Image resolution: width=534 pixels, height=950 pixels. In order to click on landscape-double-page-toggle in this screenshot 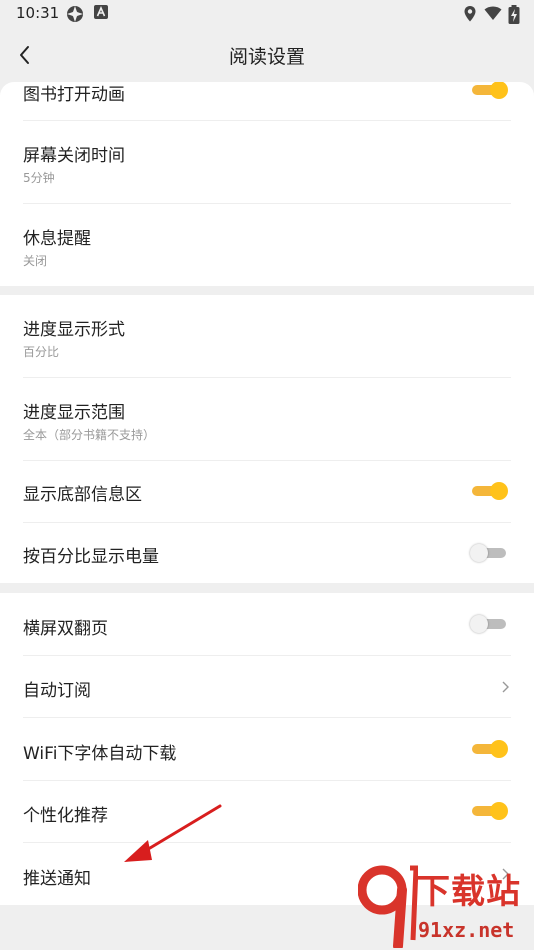, I will do `click(489, 624)`.